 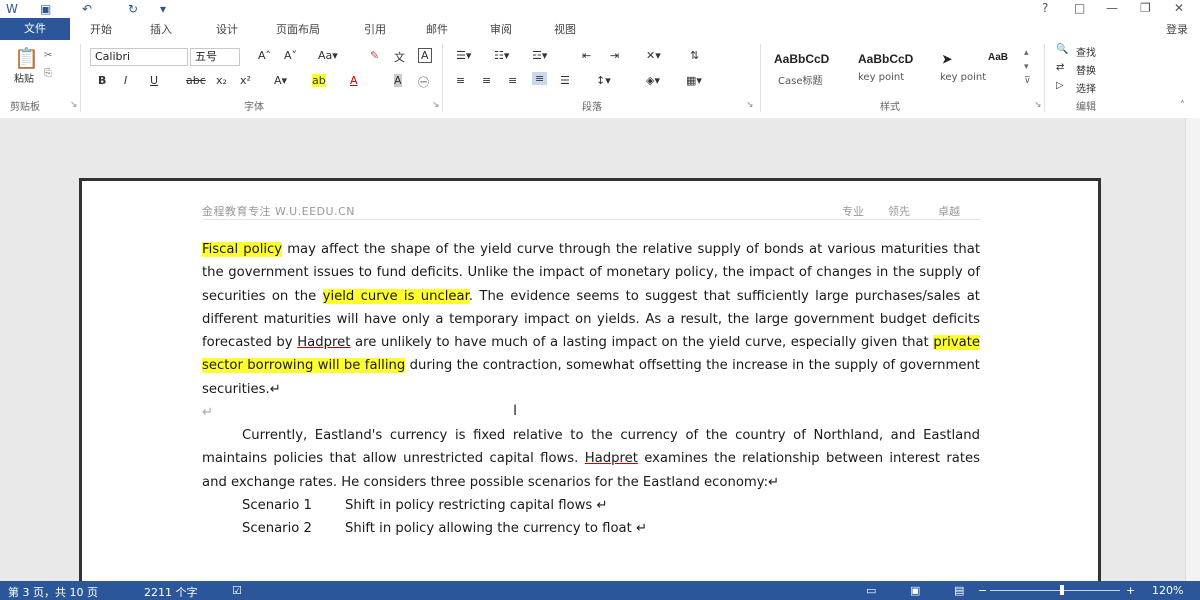 What do you see at coordinates (512, 80) in the screenshot?
I see `align-right-icon: ≡` at bounding box center [512, 80].